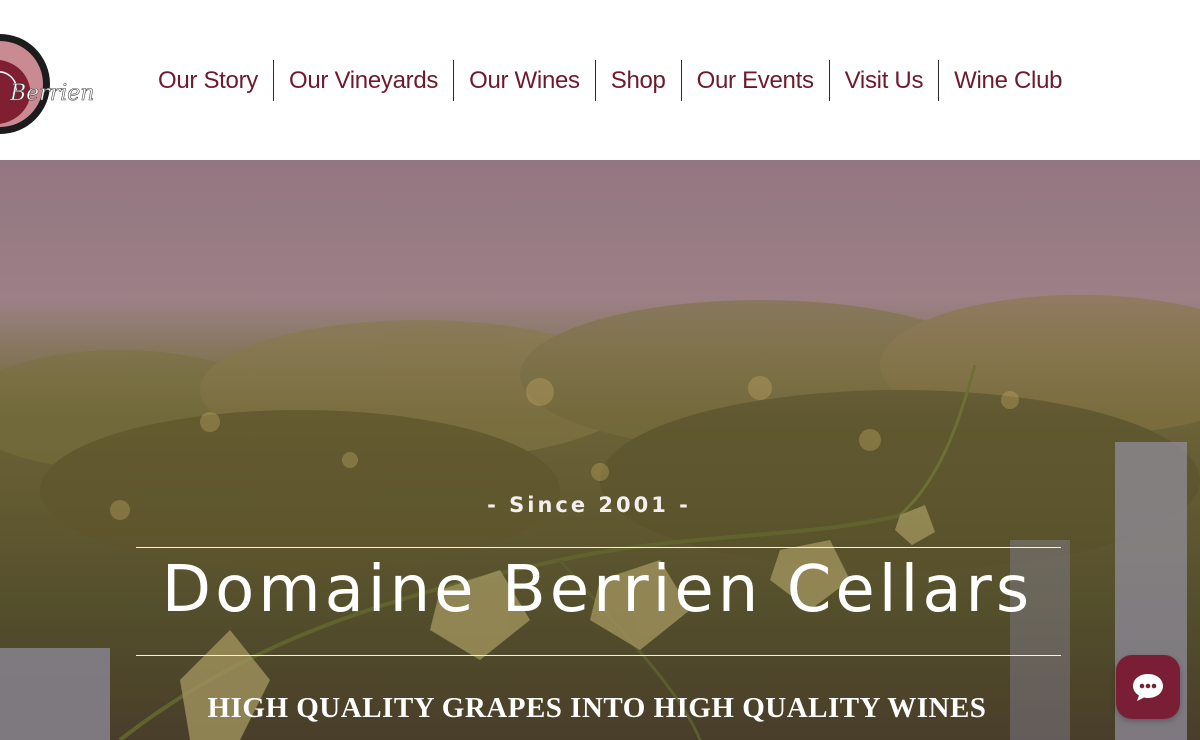  What do you see at coordinates (589, 505) in the screenshot?
I see `since-caption: - Since 2001 -` at bounding box center [589, 505].